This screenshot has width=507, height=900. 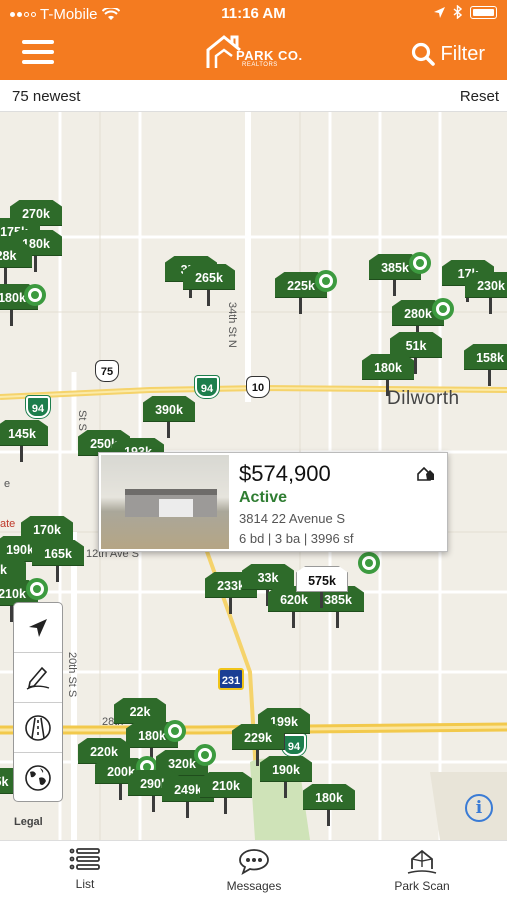 I want to click on tab-list: List, so click(x=85, y=869).